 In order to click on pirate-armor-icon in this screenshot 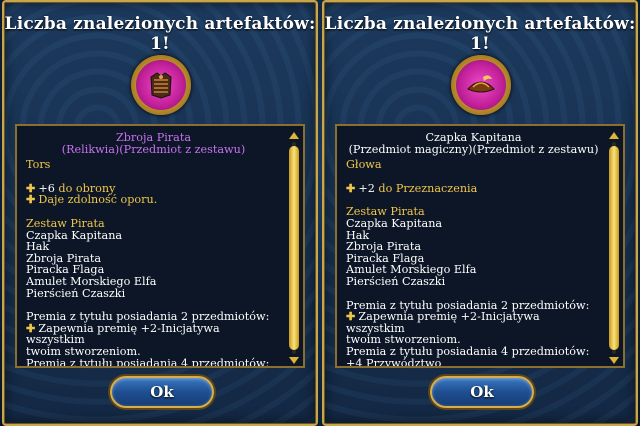, I will do `click(161, 85)`.